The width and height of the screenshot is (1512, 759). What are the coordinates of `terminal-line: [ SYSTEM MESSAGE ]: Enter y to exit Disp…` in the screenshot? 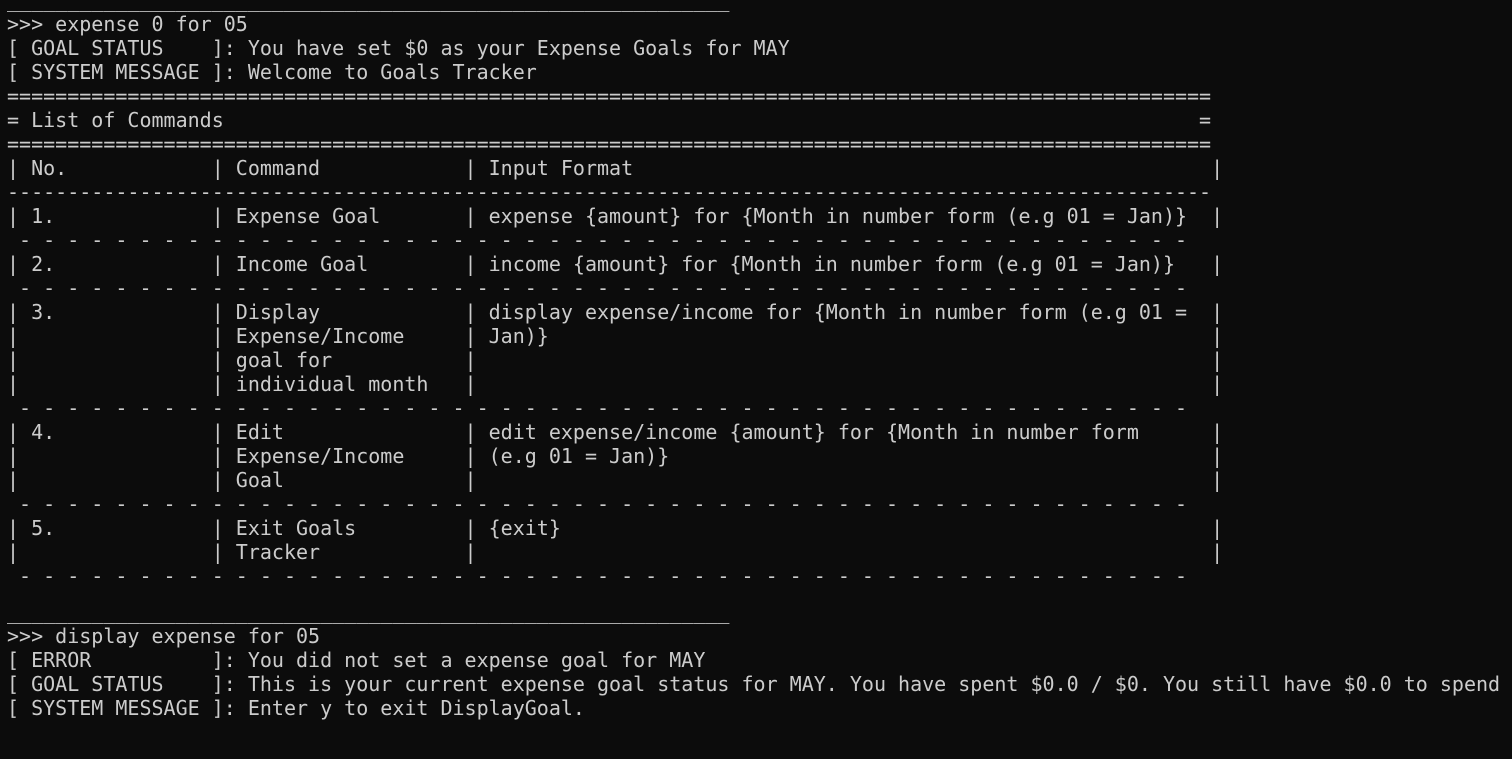 It's located at (296, 708).